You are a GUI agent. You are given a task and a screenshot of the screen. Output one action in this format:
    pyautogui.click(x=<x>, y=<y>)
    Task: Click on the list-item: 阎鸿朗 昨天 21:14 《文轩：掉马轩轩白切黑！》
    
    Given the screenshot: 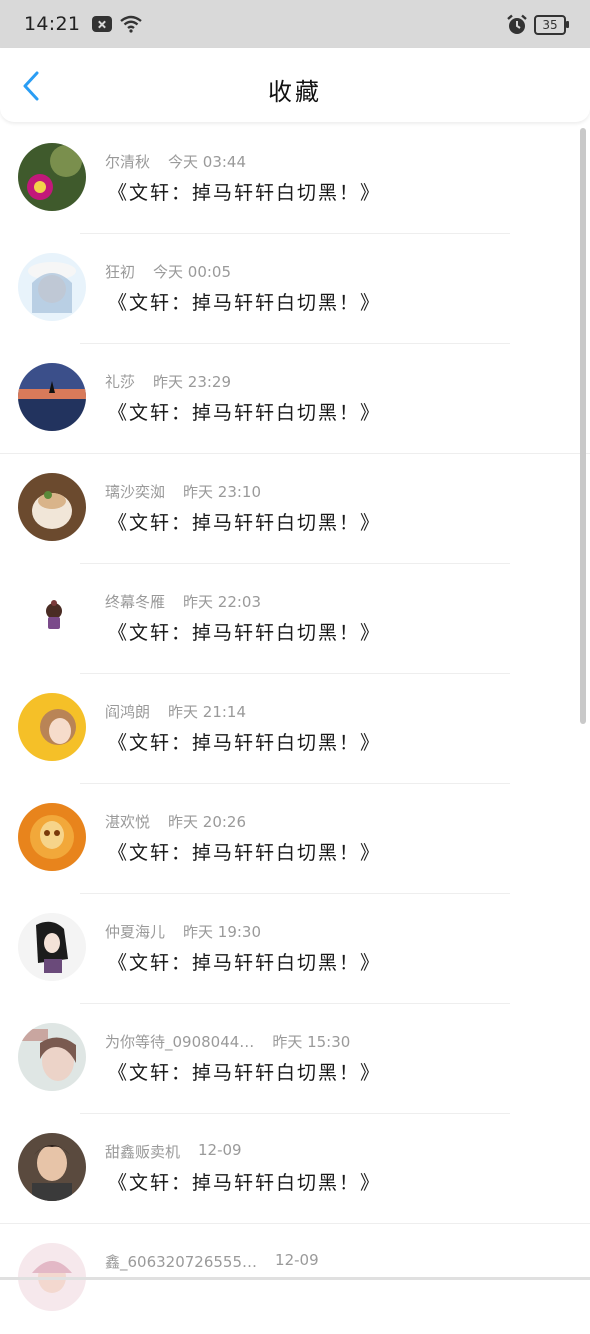 What is the action you would take?
    pyautogui.click(x=295, y=729)
    